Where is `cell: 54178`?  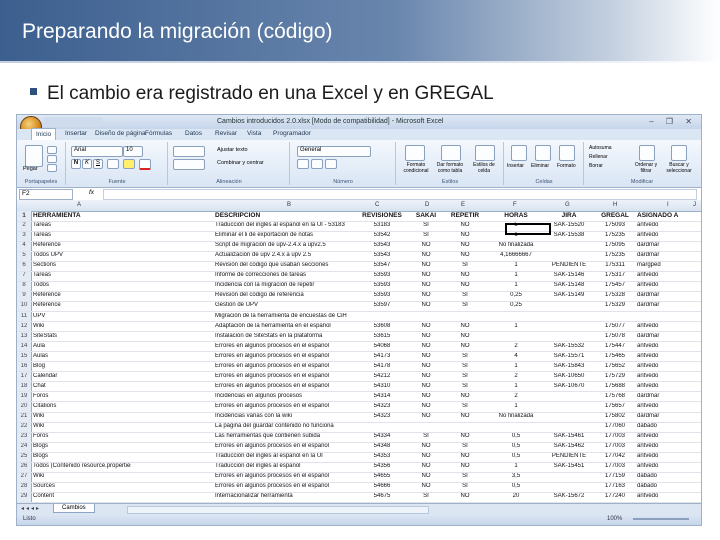 cell: 54178 is located at coordinates (382, 366).